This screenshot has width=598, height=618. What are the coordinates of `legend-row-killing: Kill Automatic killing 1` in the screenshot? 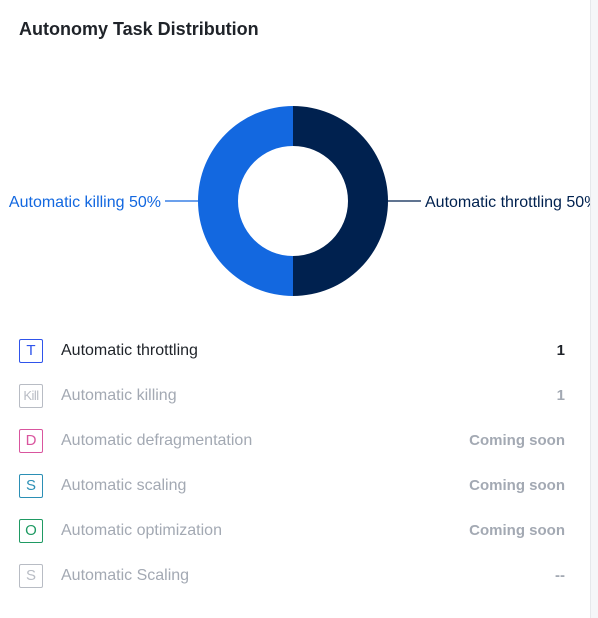 It's located at (295, 396).